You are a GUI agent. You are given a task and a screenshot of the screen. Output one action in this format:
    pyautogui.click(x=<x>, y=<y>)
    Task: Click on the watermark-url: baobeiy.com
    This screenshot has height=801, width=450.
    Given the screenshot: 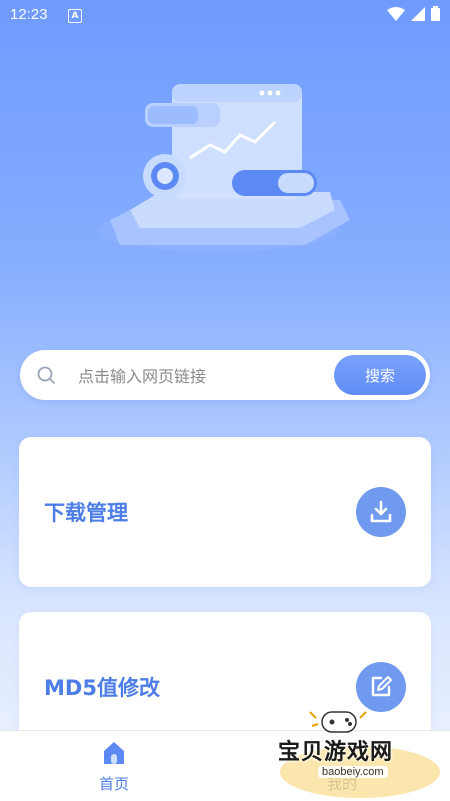 What is the action you would take?
    pyautogui.click(x=353, y=772)
    